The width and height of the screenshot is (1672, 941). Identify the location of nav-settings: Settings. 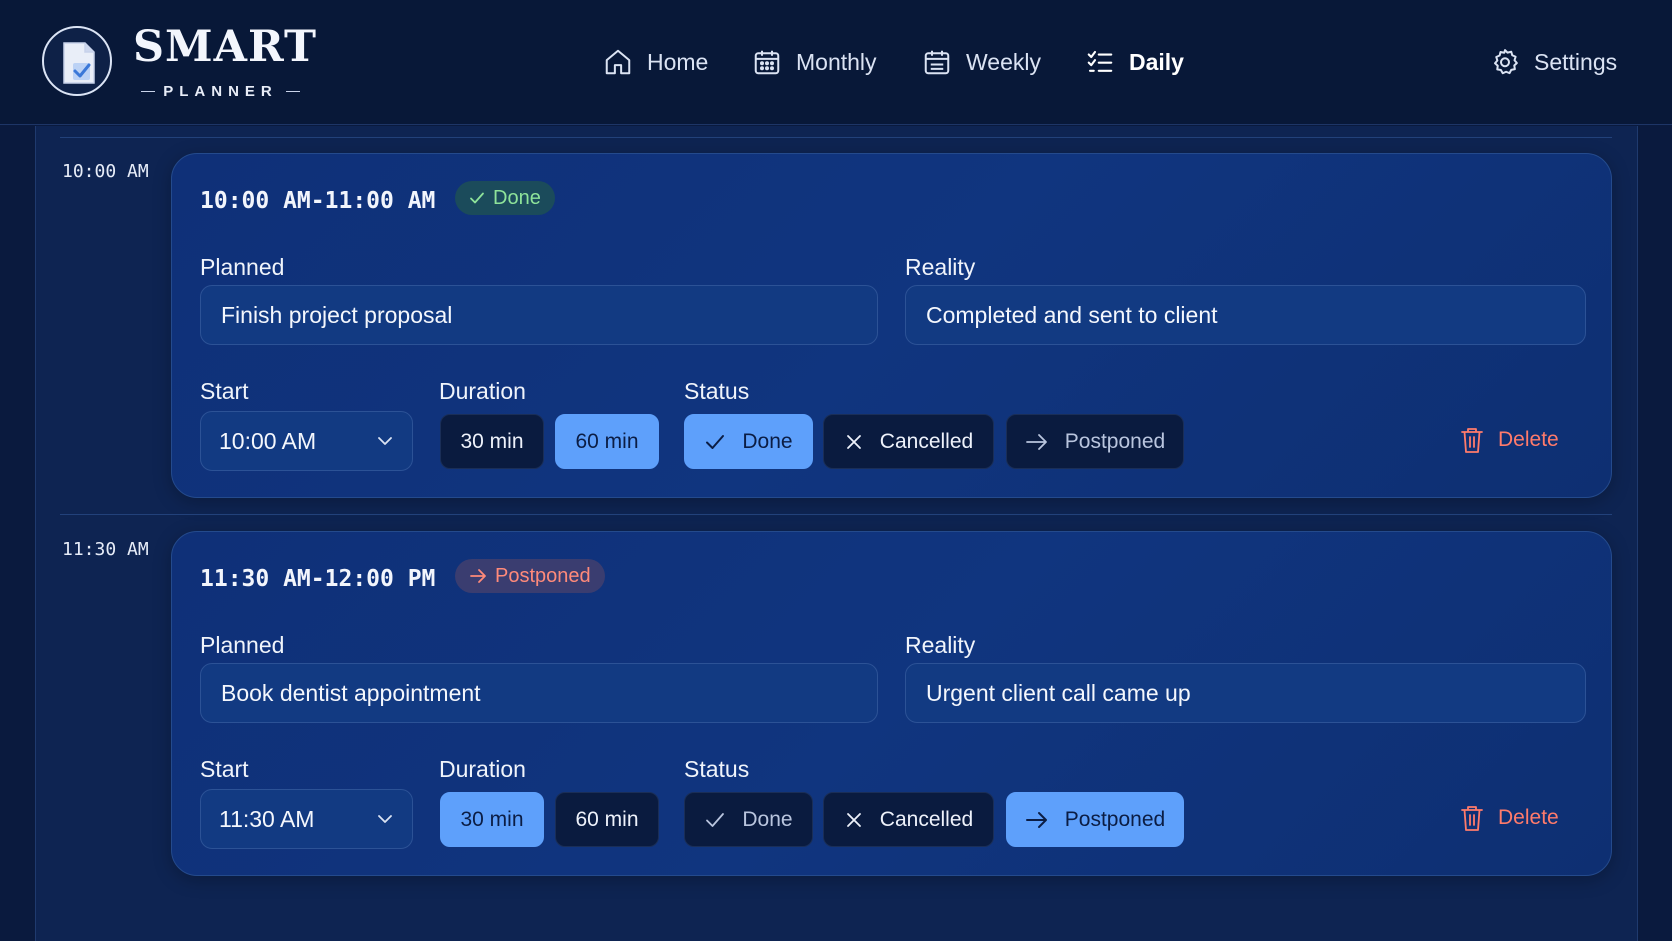
(1553, 62).